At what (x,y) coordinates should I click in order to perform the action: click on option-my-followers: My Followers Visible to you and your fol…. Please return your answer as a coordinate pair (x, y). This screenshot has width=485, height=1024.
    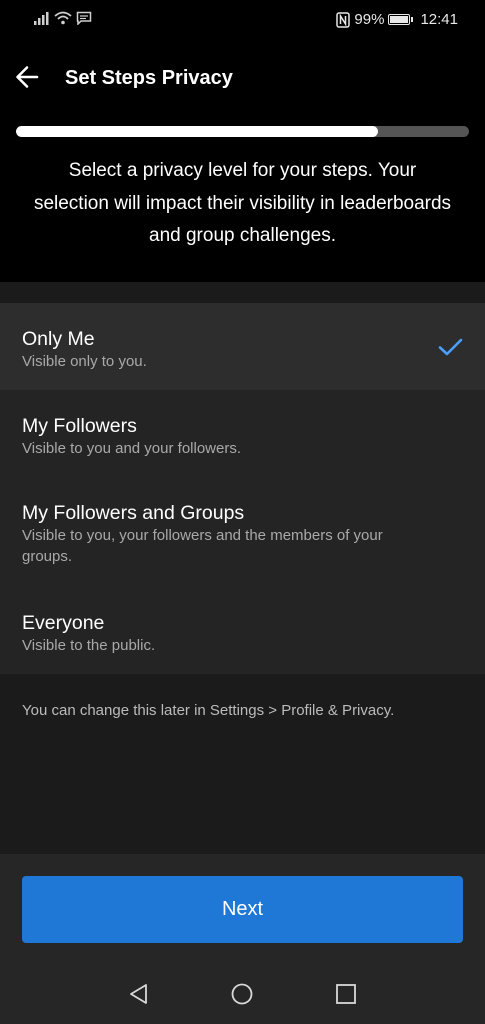
    Looking at the image, I should click on (242, 434).